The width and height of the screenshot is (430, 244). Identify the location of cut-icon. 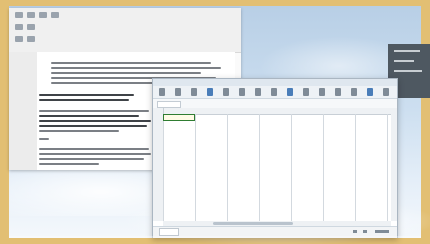
(258, 92).